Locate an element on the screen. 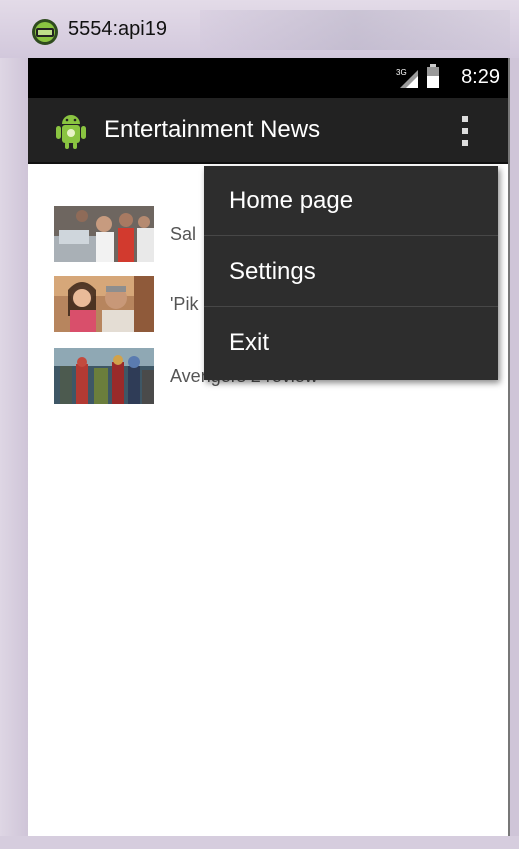  menu-item-exit: Exit is located at coordinates (351, 343).